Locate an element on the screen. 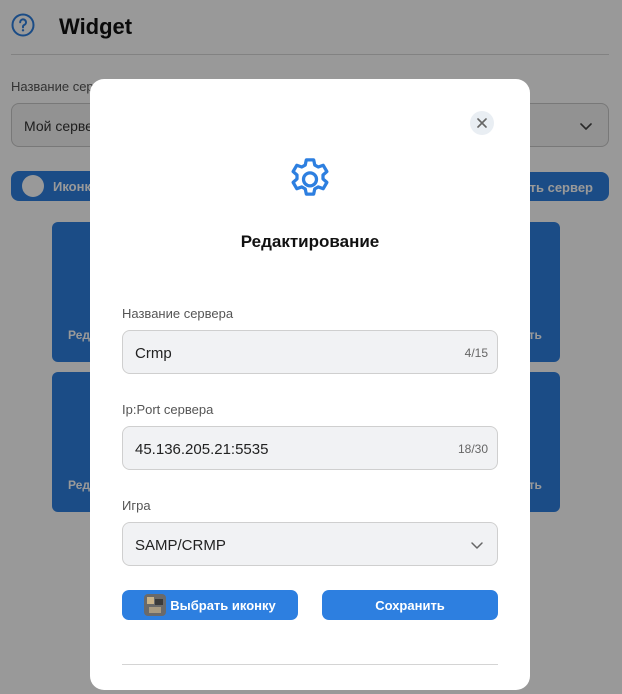  server-icon-thumbnail is located at coordinates (155, 605).